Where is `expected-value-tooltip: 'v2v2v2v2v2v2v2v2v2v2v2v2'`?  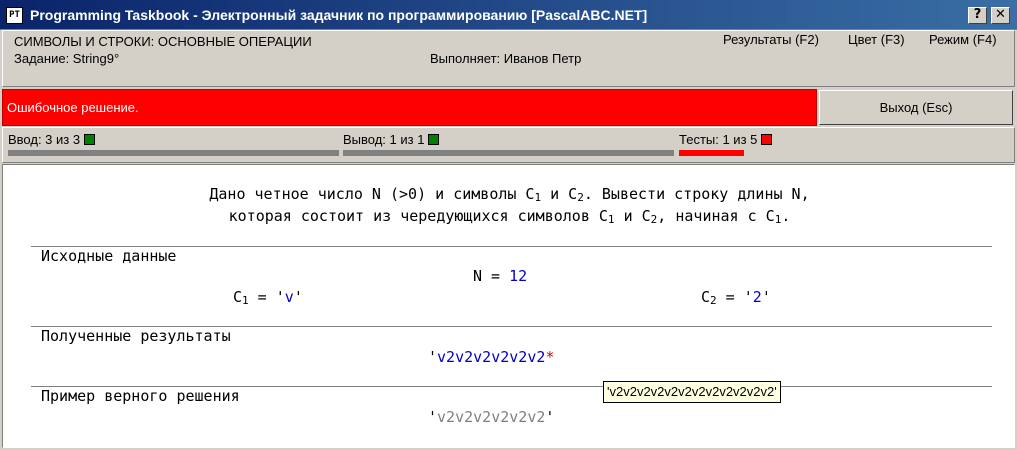 expected-value-tooltip: 'v2v2v2v2v2v2v2v2v2v2v2v2' is located at coordinates (692, 392).